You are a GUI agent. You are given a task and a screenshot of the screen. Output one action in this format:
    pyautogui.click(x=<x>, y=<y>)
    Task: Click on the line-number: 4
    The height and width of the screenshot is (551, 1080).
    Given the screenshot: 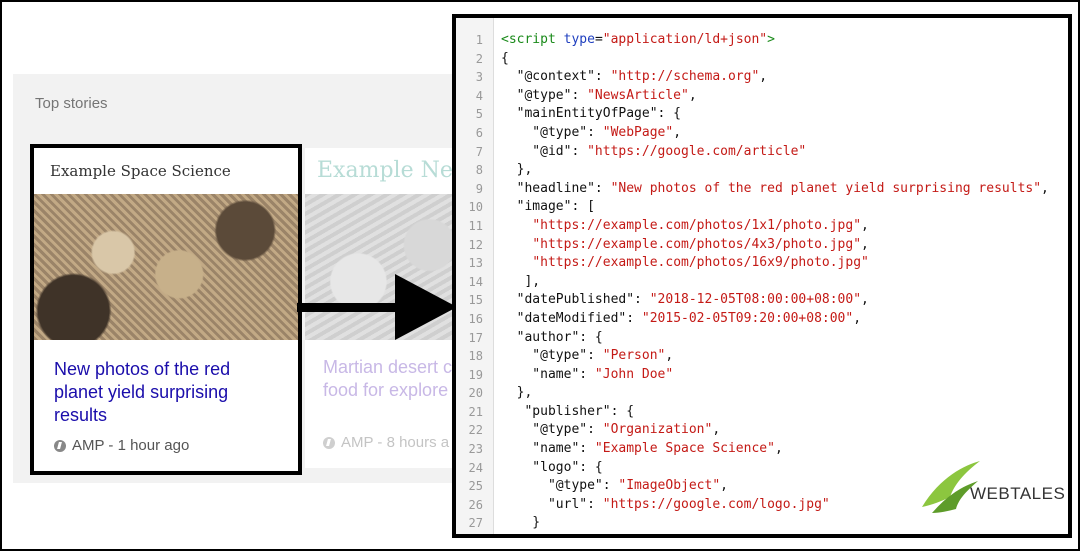 What is the action you would take?
    pyautogui.click(x=479, y=95)
    